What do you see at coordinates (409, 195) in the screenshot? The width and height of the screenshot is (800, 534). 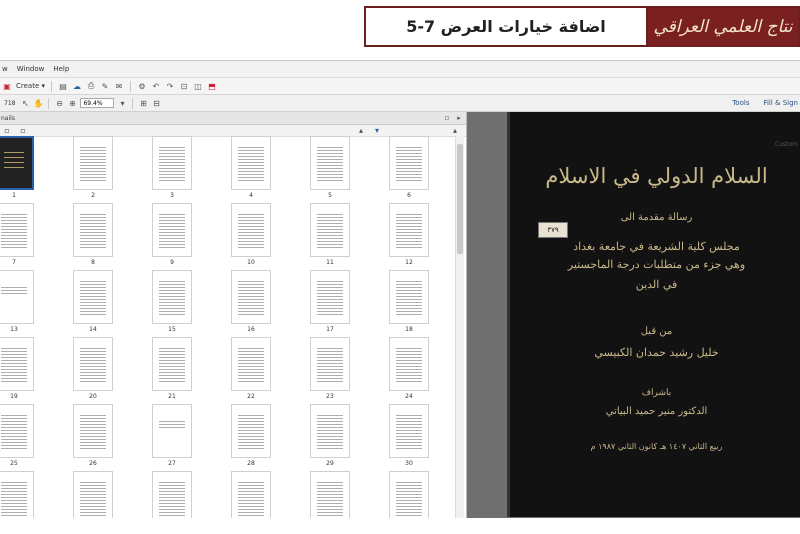 I see `page-number-label: 6` at bounding box center [409, 195].